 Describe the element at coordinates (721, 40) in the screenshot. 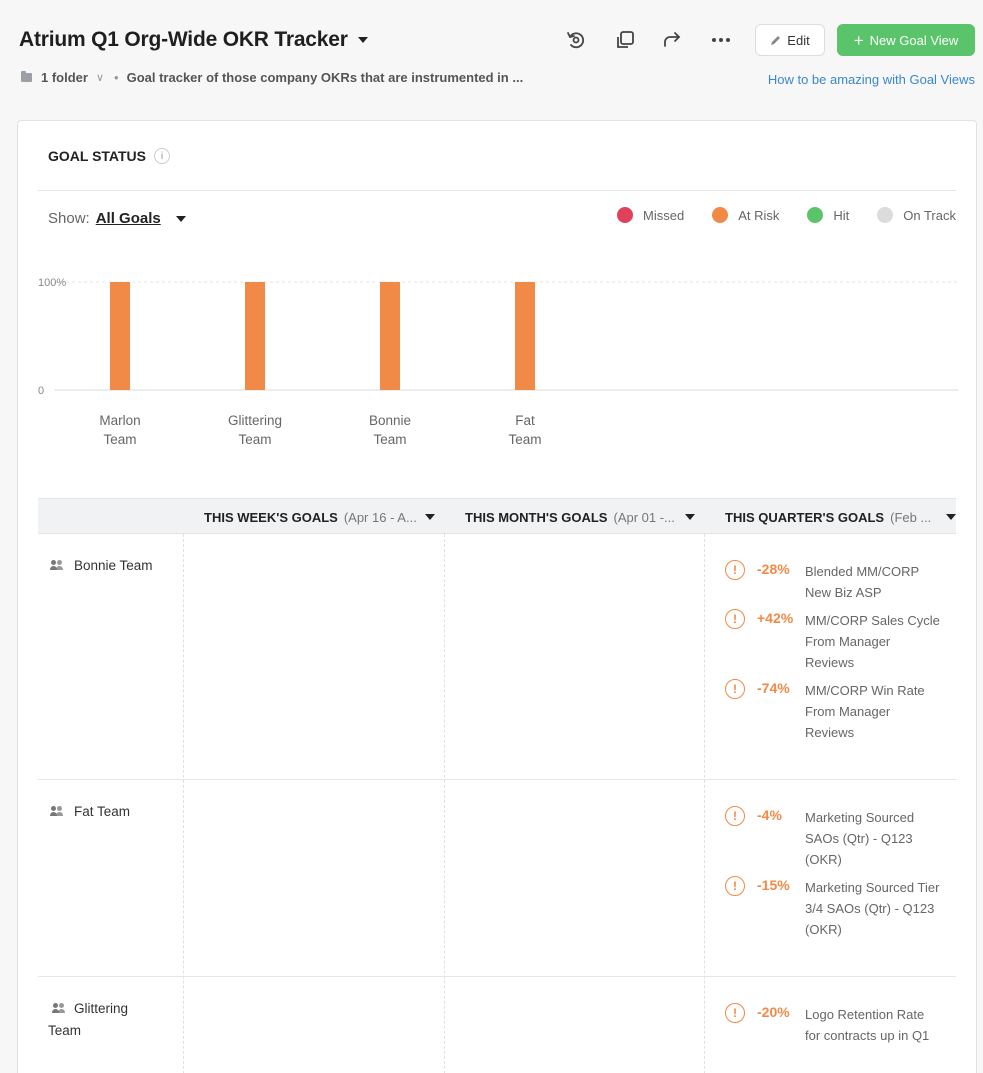

I see `more-icon` at that location.